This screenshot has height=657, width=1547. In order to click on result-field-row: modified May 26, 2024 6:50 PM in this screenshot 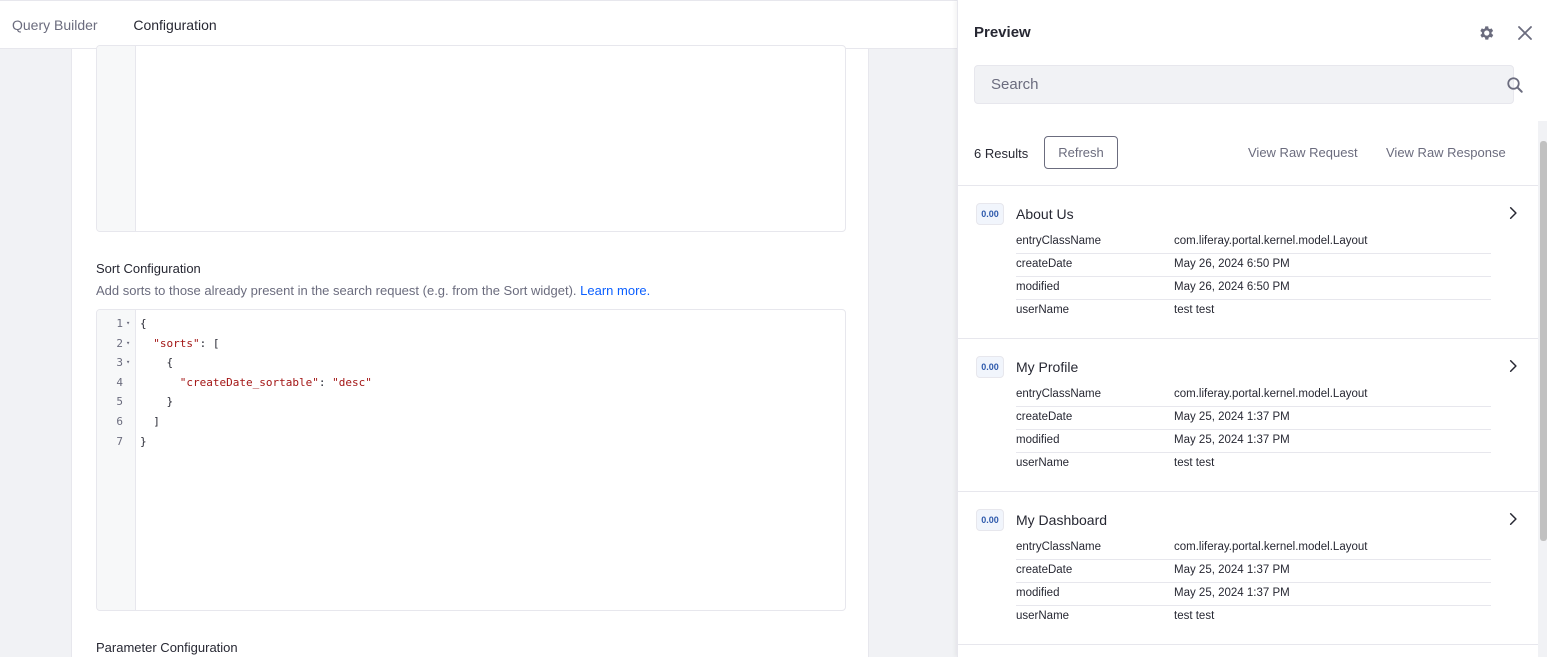, I will do `click(1253, 288)`.